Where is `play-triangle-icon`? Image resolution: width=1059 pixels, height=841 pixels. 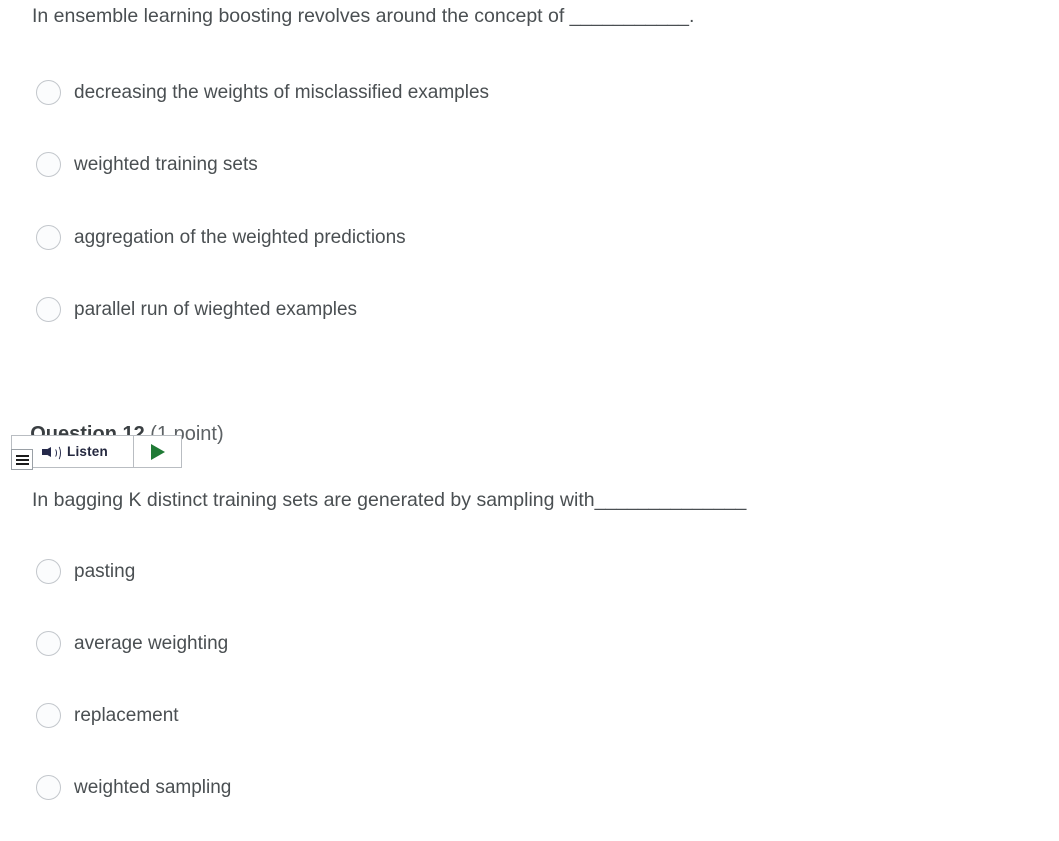 play-triangle-icon is located at coordinates (157, 451).